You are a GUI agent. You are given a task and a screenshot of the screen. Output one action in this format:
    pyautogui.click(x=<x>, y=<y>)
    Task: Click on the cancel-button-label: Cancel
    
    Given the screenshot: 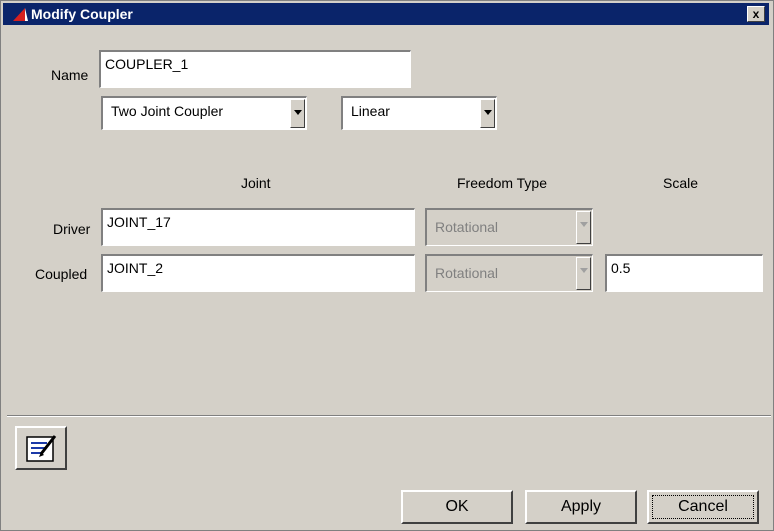 What is the action you would take?
    pyautogui.click(x=703, y=506)
    